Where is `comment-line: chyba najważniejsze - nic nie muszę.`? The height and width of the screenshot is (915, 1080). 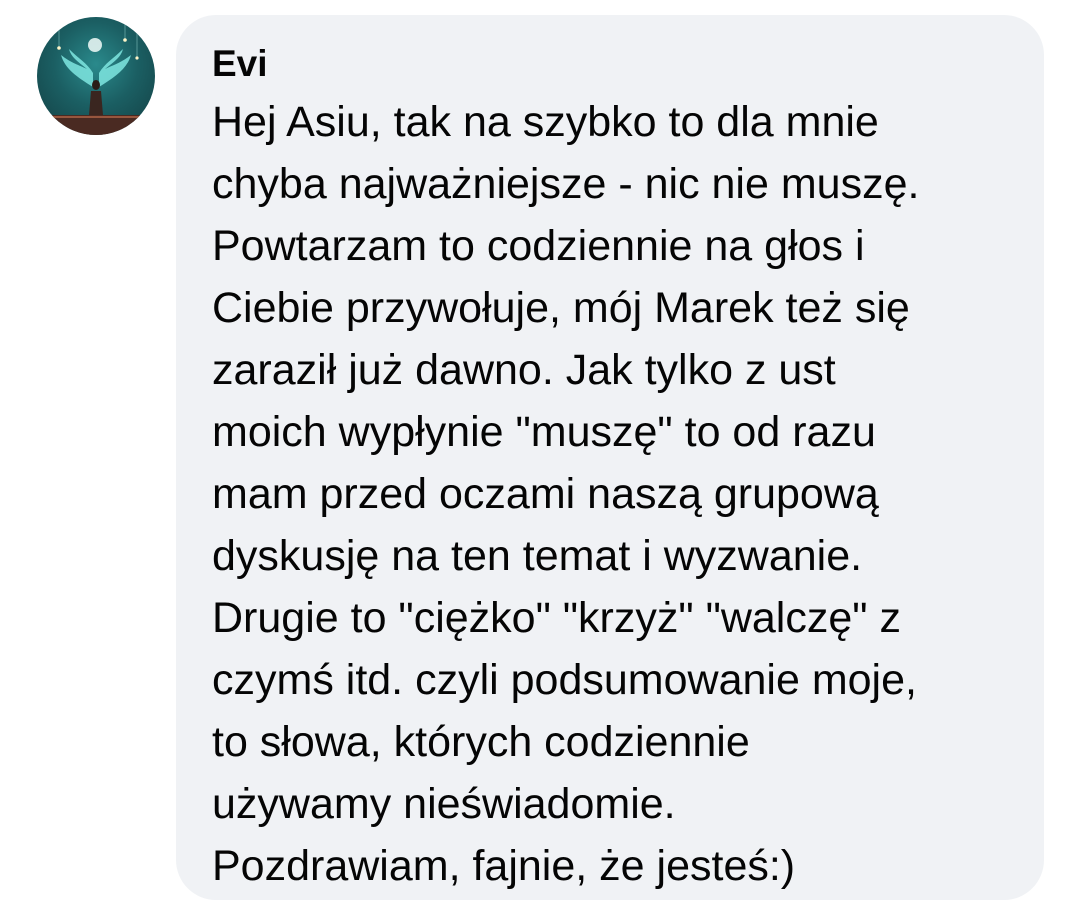
comment-line: chyba najważniejsze - nic nie muszę. is located at coordinates (566, 184).